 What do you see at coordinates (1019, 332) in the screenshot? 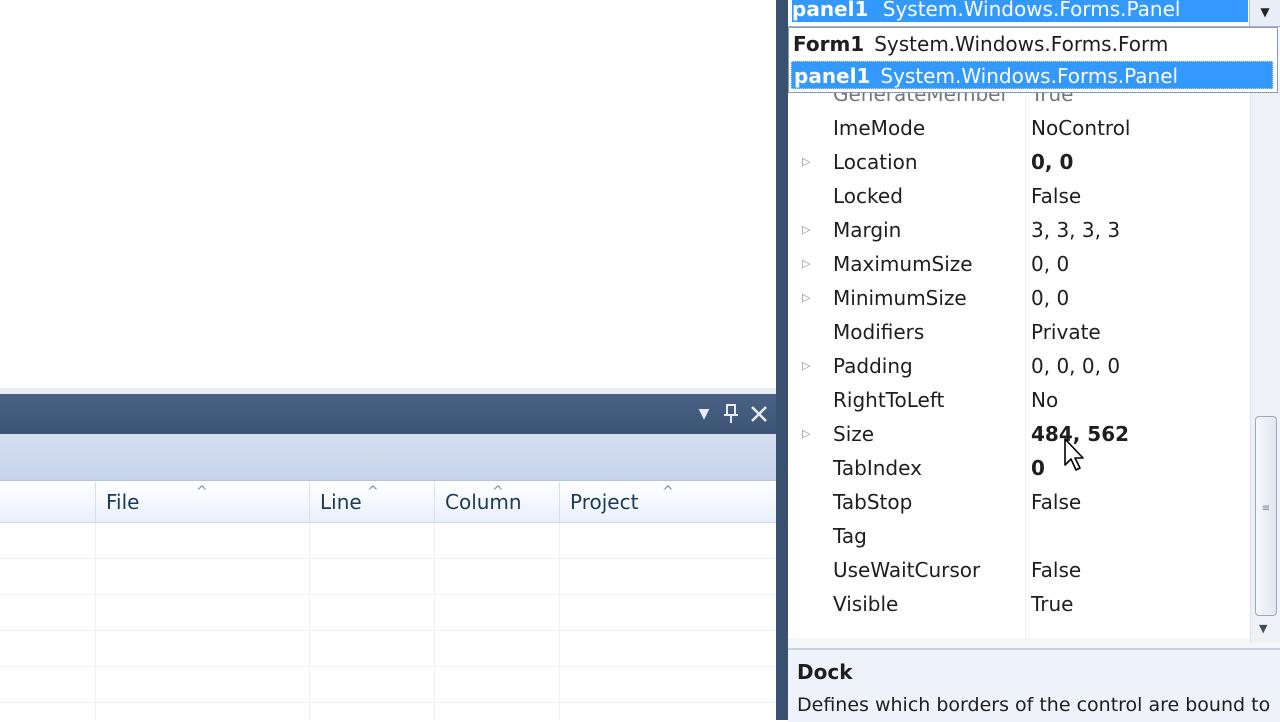
I see `property-row-modifiers: Modifiers Private` at bounding box center [1019, 332].